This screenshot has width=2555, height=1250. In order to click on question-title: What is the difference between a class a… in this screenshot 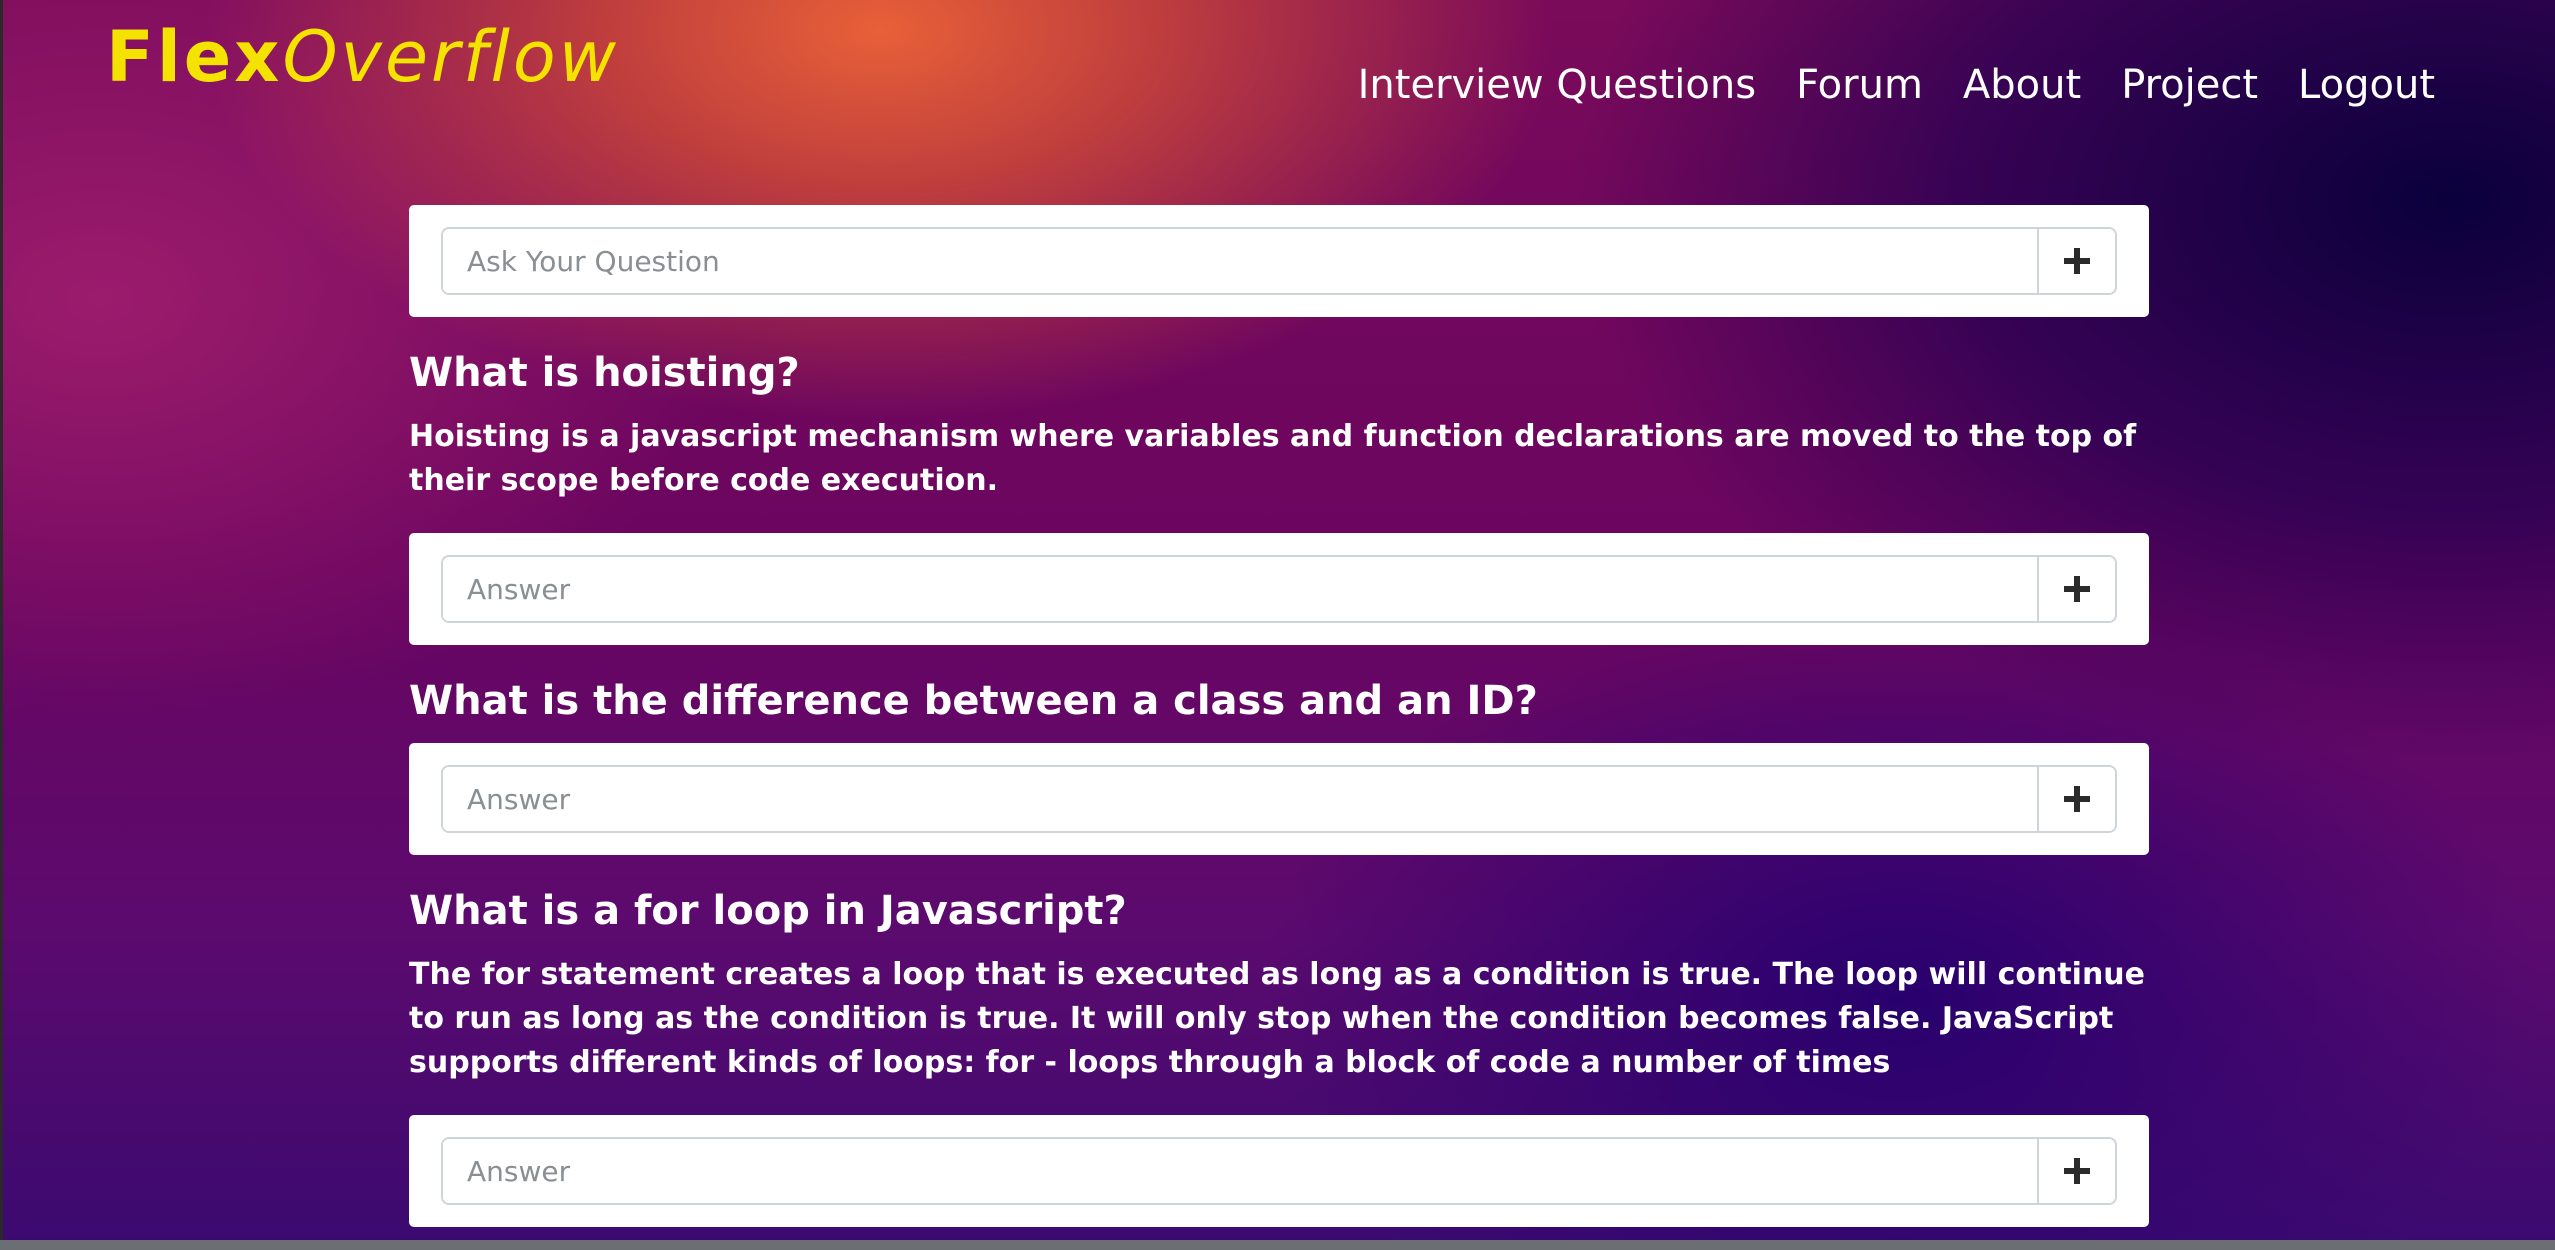, I will do `click(973, 701)`.